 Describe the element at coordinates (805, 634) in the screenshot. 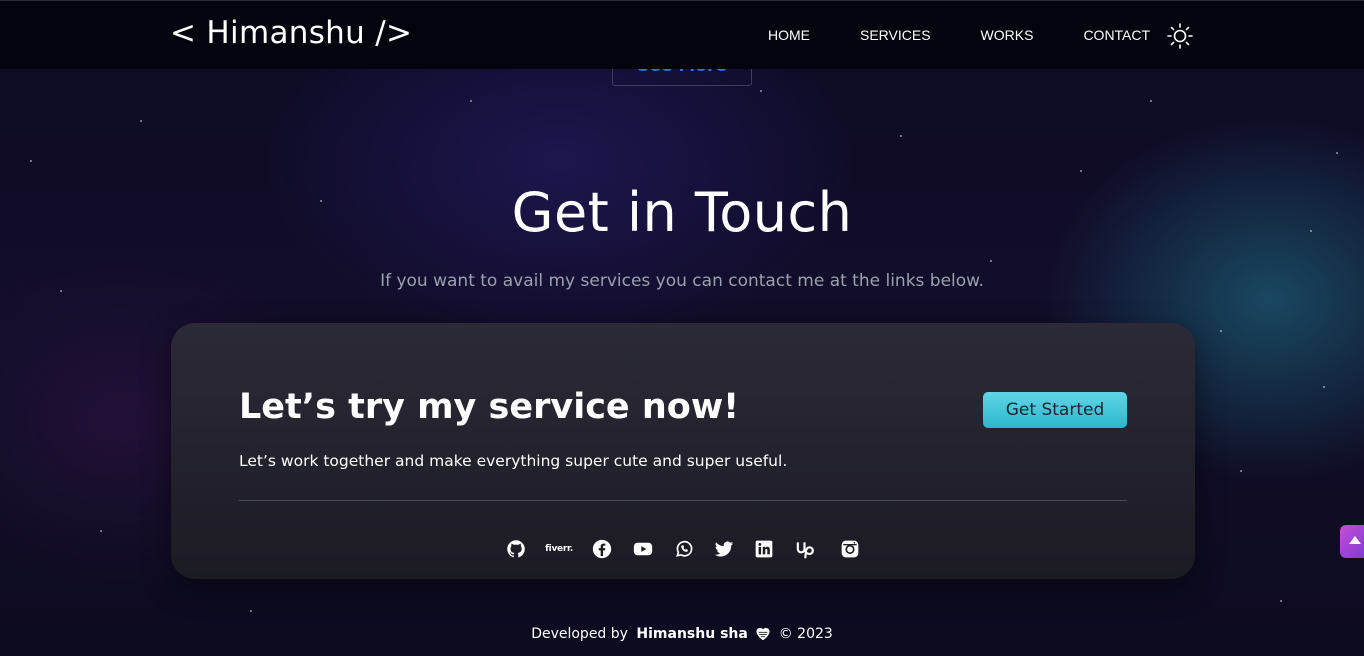

I see `footer-copyright: © 2023` at that location.